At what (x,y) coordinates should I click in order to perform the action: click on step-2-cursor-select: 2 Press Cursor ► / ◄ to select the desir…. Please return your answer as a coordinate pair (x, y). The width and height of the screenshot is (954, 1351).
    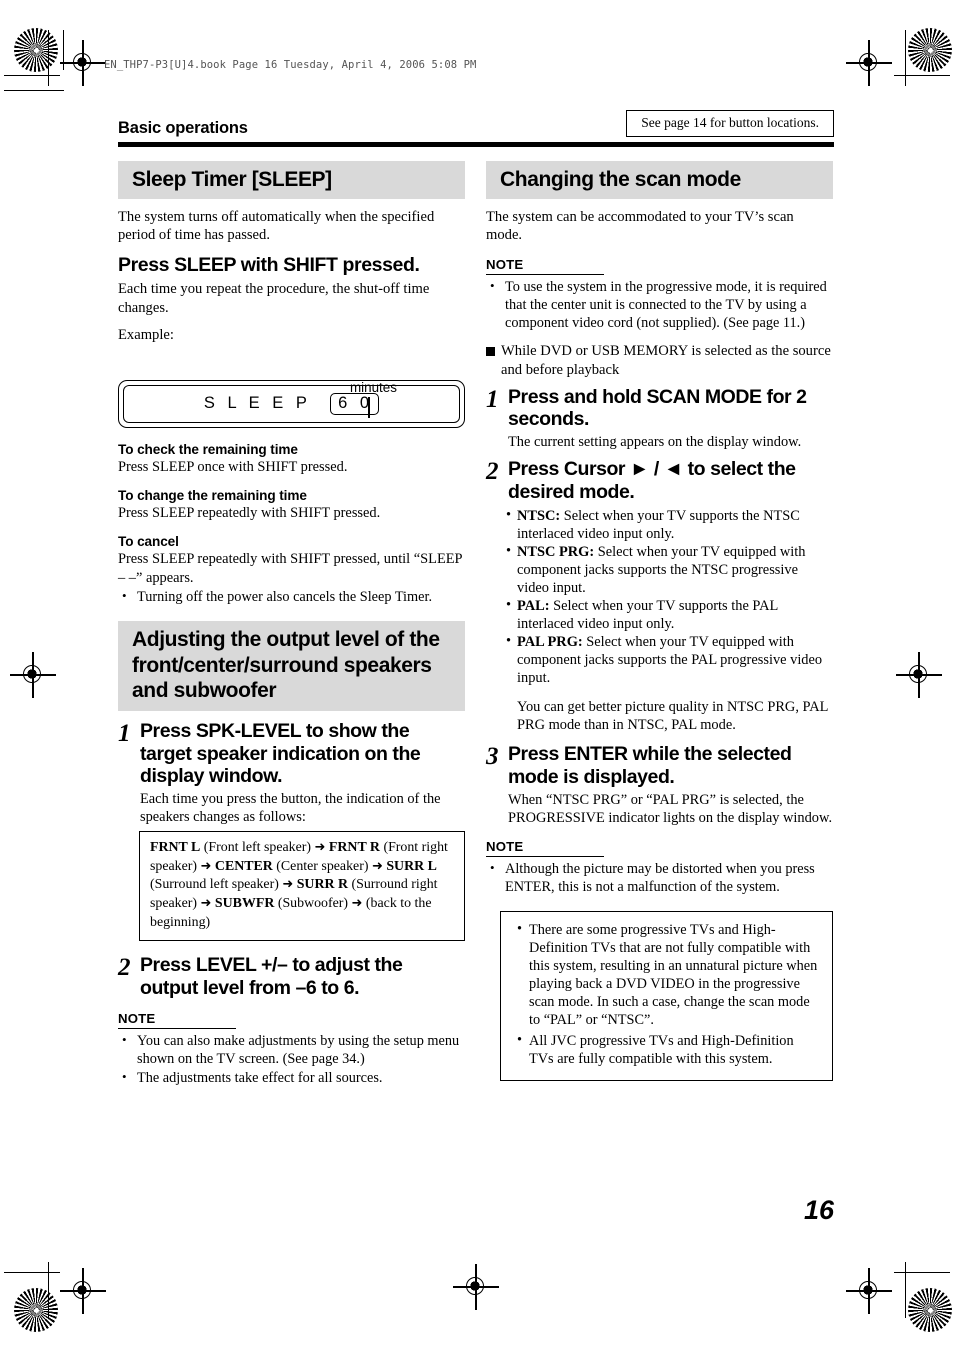
    Looking at the image, I should click on (659, 480).